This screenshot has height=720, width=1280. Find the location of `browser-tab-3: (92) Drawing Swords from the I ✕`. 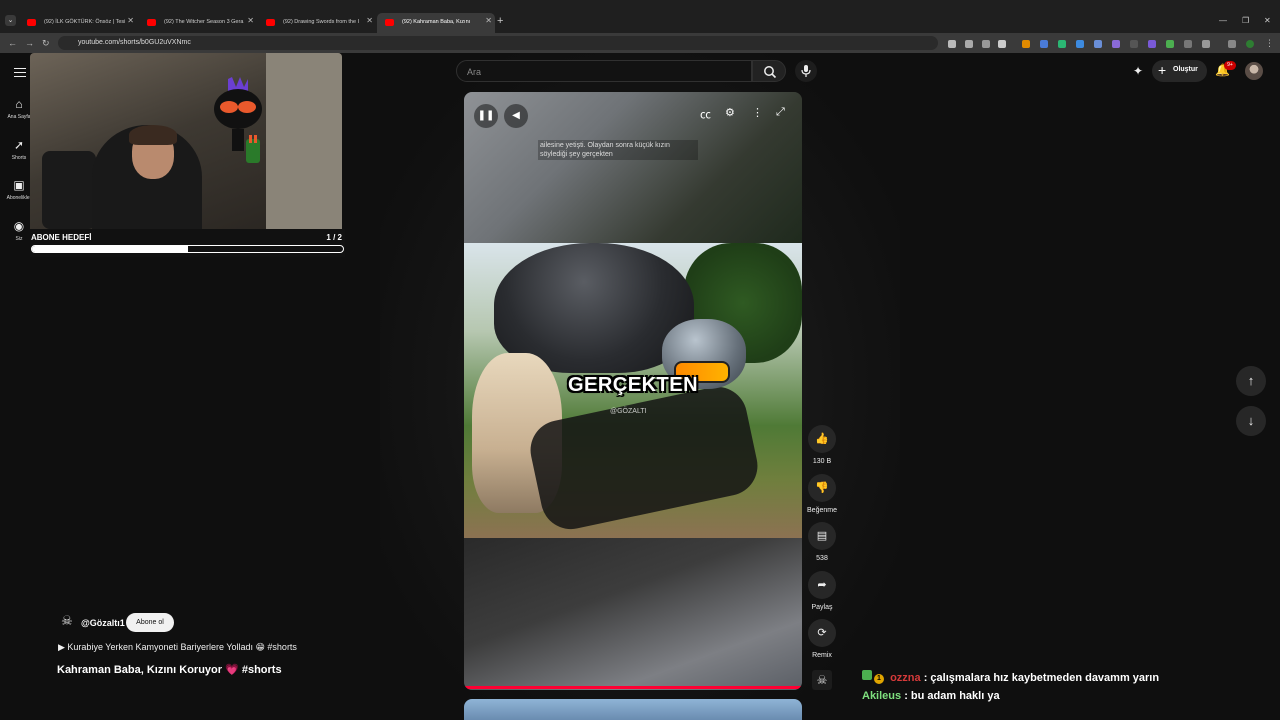

browser-tab-3: (92) Drawing Swords from the I ✕ is located at coordinates (317, 23).